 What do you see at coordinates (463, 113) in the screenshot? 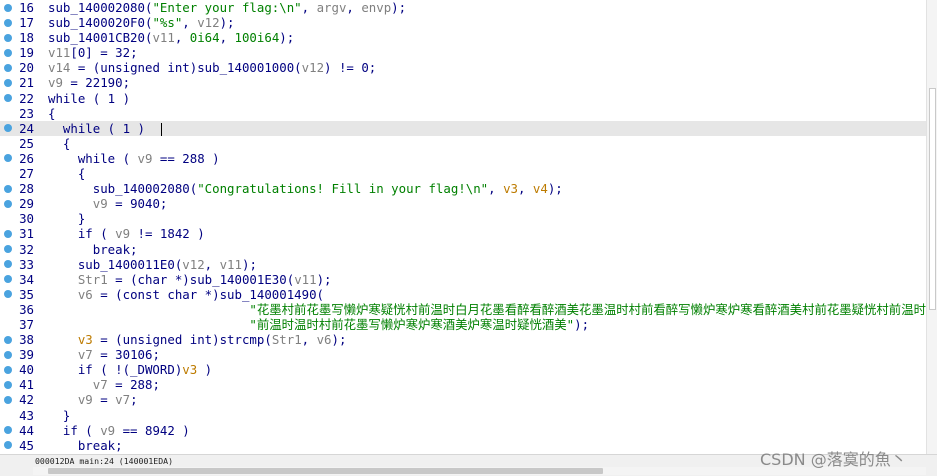
I see `code-line: 23 {` at bounding box center [463, 113].